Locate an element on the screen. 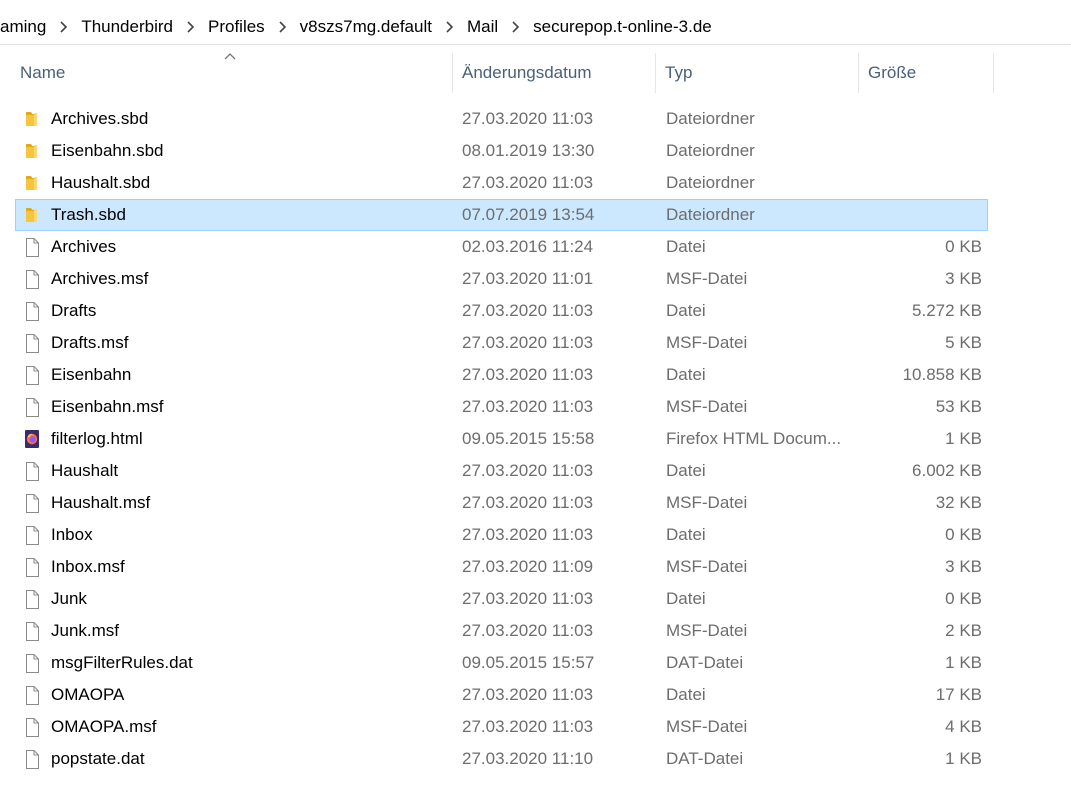 The width and height of the screenshot is (1071, 786). file-size: 32 KB is located at coordinates (958, 502).